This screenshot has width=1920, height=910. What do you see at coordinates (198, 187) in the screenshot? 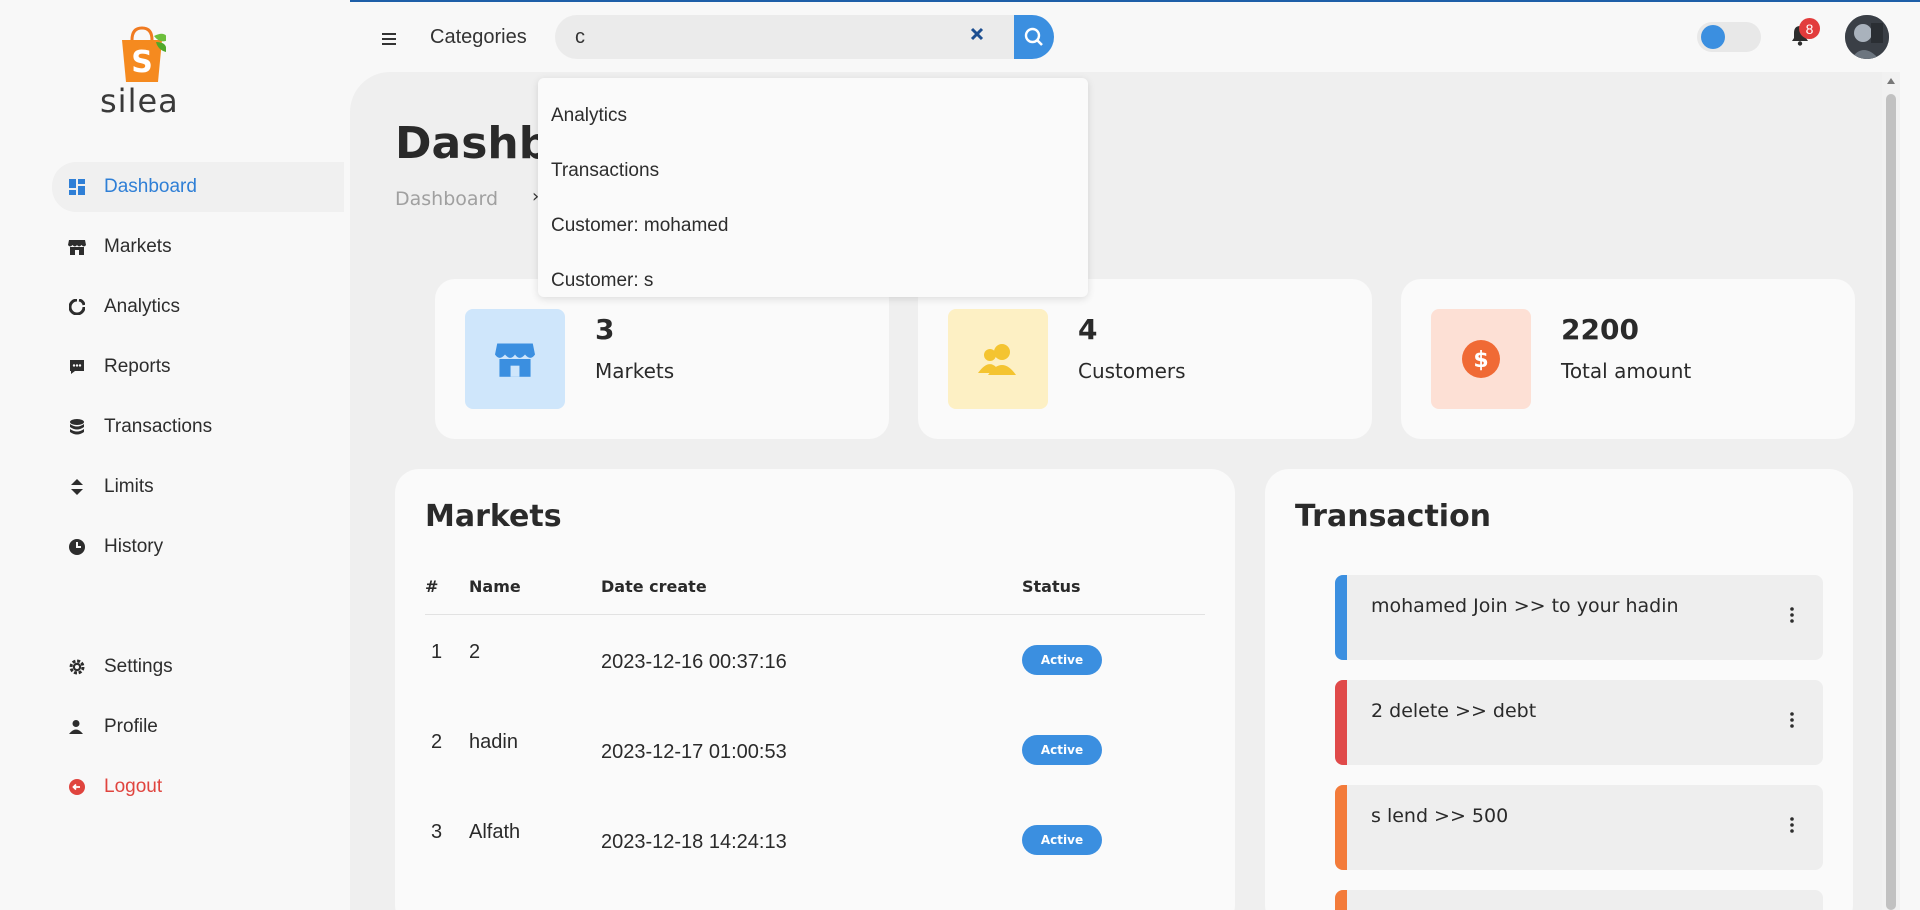
I see `sidebar-item-dashboard: Dashboard` at bounding box center [198, 187].